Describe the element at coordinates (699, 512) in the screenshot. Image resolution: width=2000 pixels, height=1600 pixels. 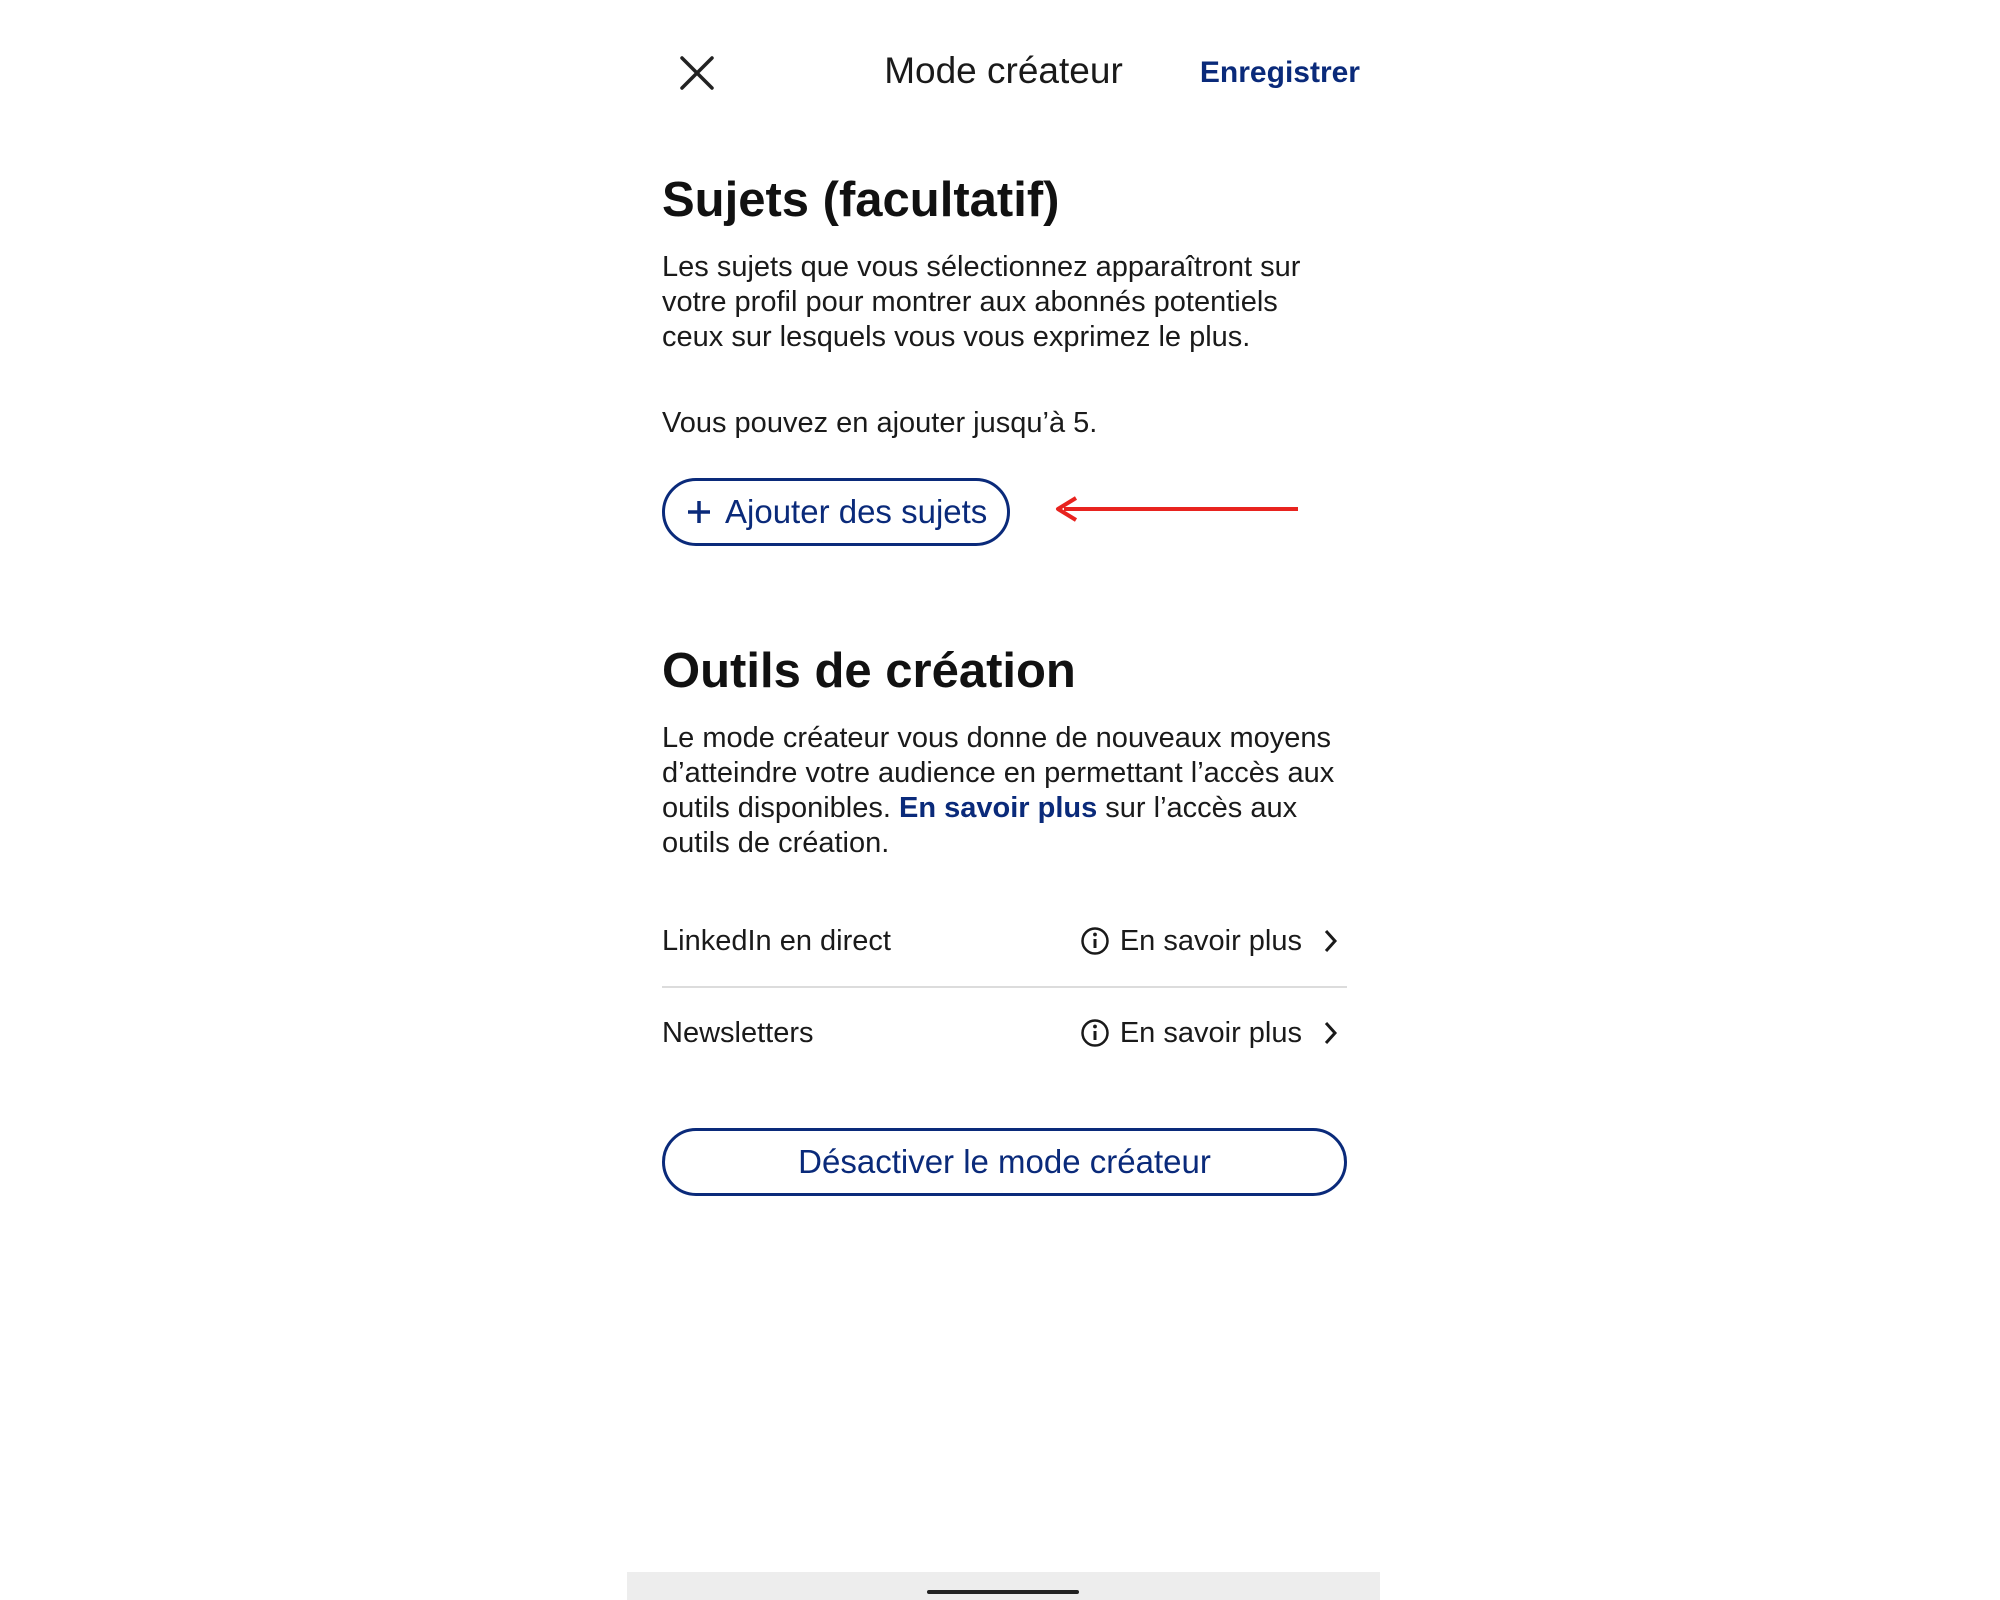
I see `plus-icon` at that location.